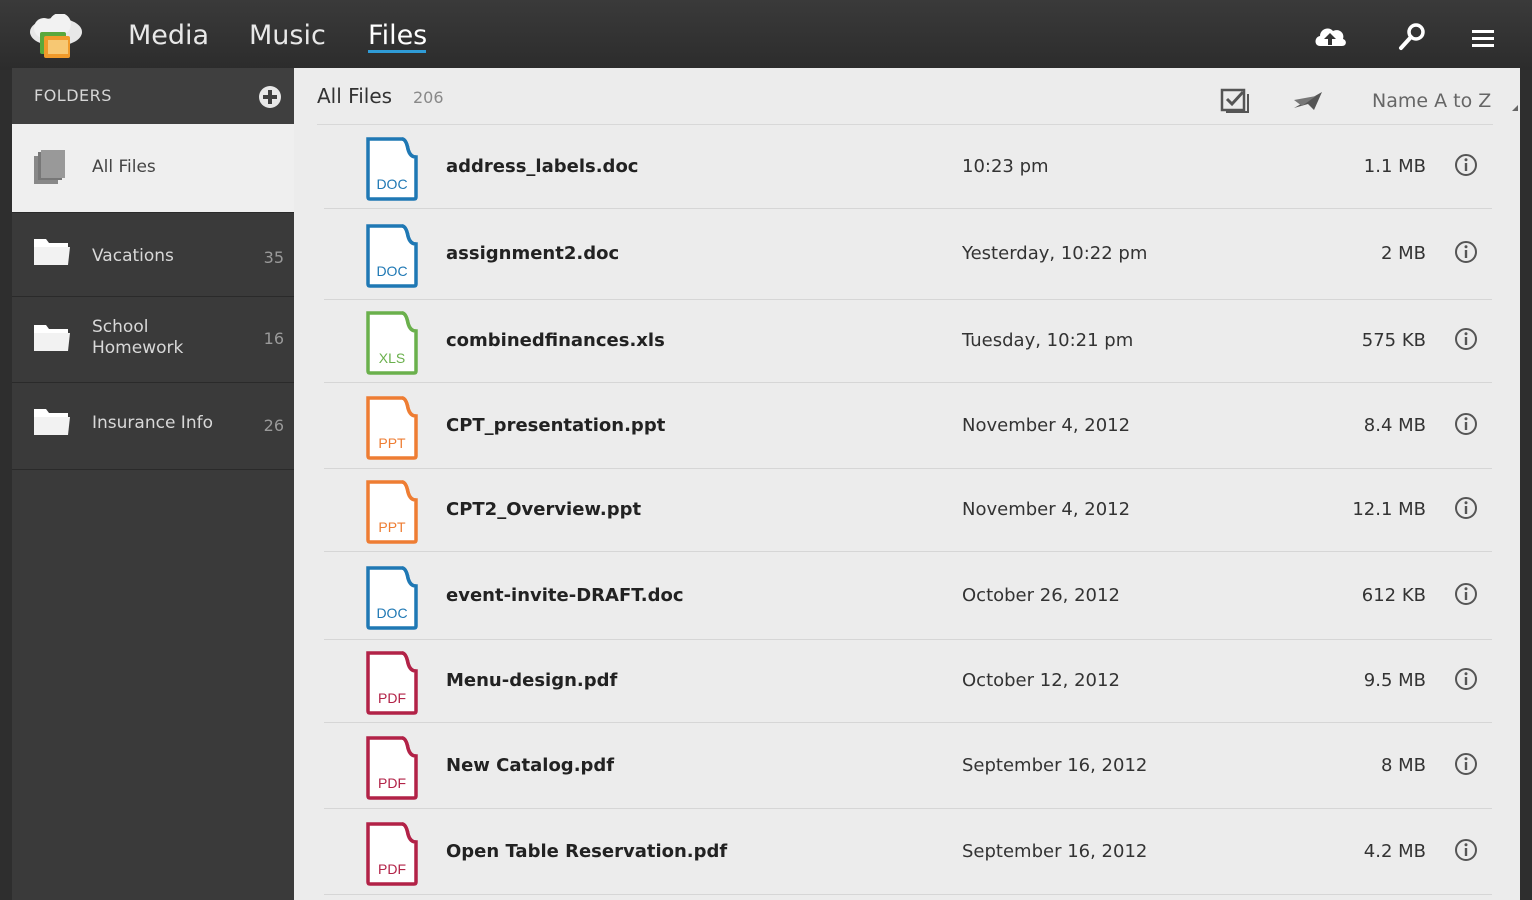 The image size is (1532, 900). What do you see at coordinates (152, 423) in the screenshot?
I see `sidebar-item-label: Insurance Info` at bounding box center [152, 423].